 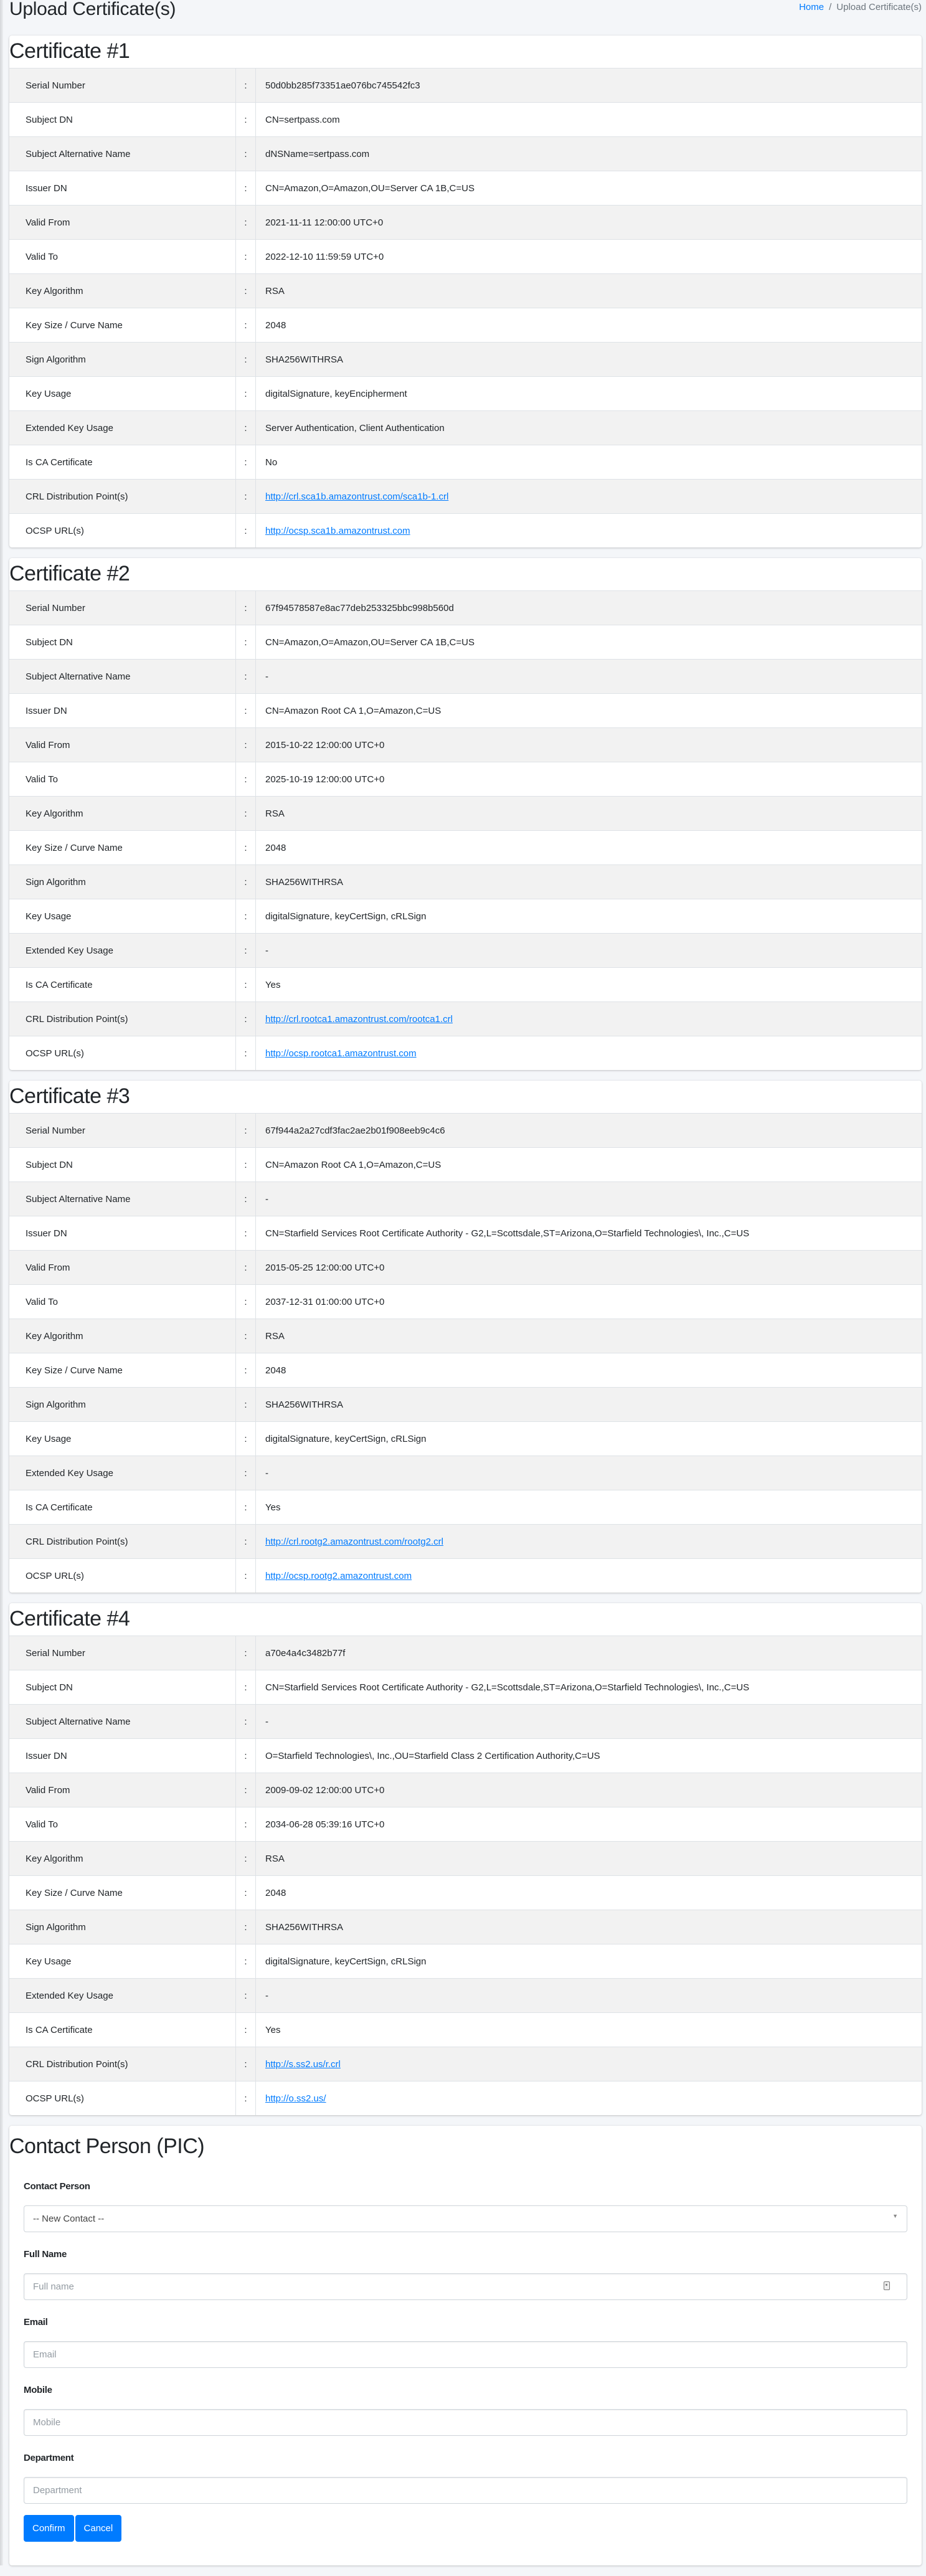 What do you see at coordinates (466, 2422) in the screenshot?
I see `mobile-input` at bounding box center [466, 2422].